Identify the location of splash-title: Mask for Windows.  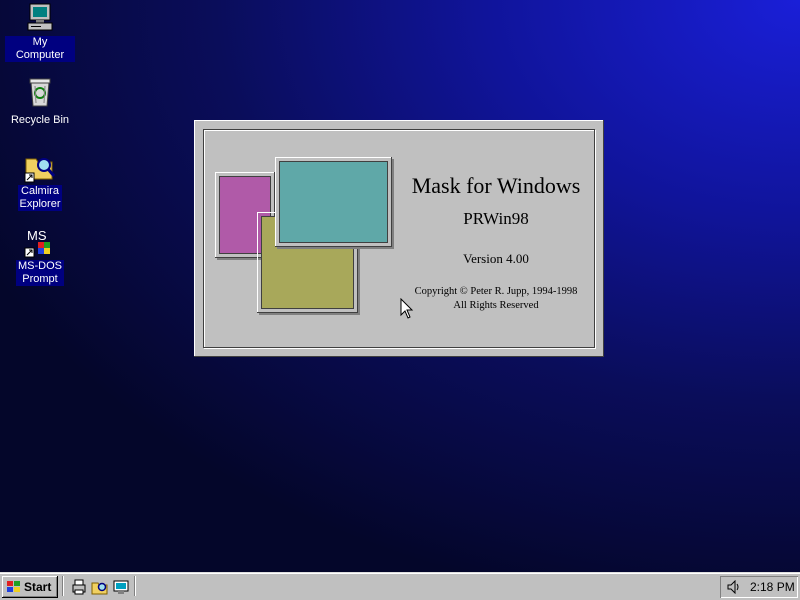
(496, 185).